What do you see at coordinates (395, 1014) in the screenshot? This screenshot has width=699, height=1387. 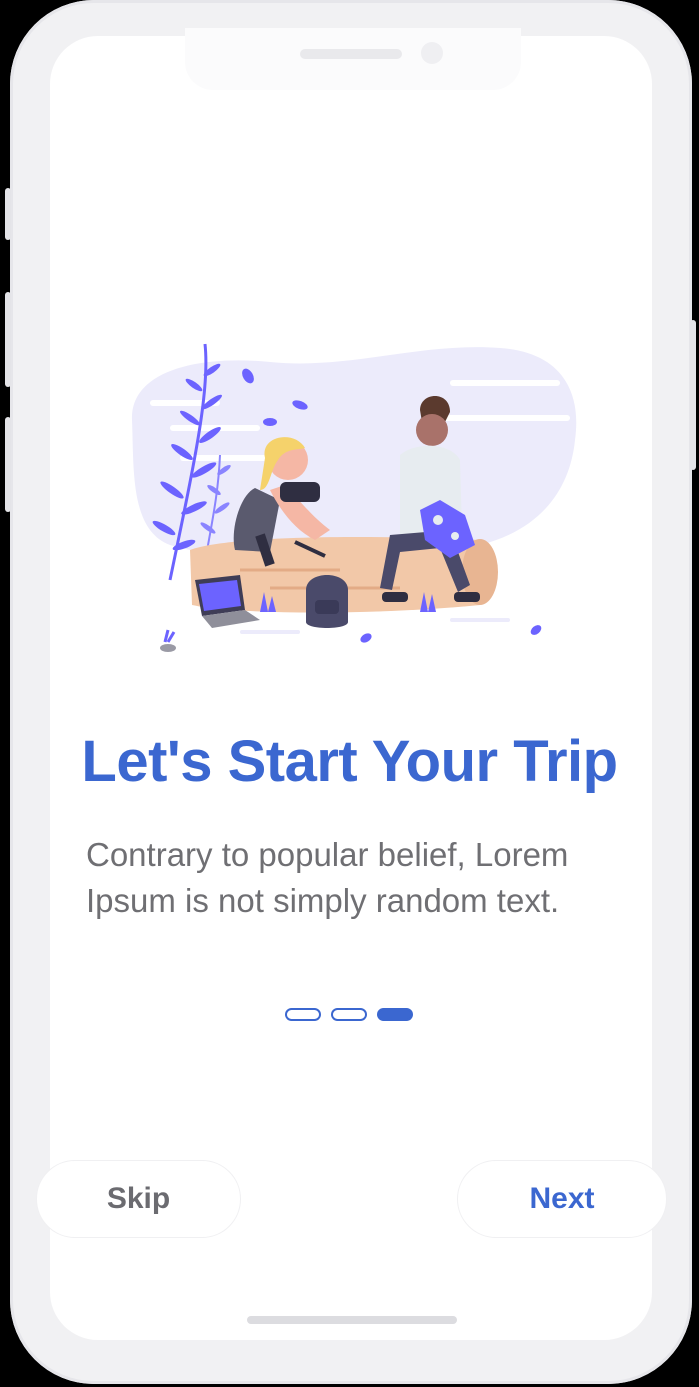 I see `page-dot-3-active` at bounding box center [395, 1014].